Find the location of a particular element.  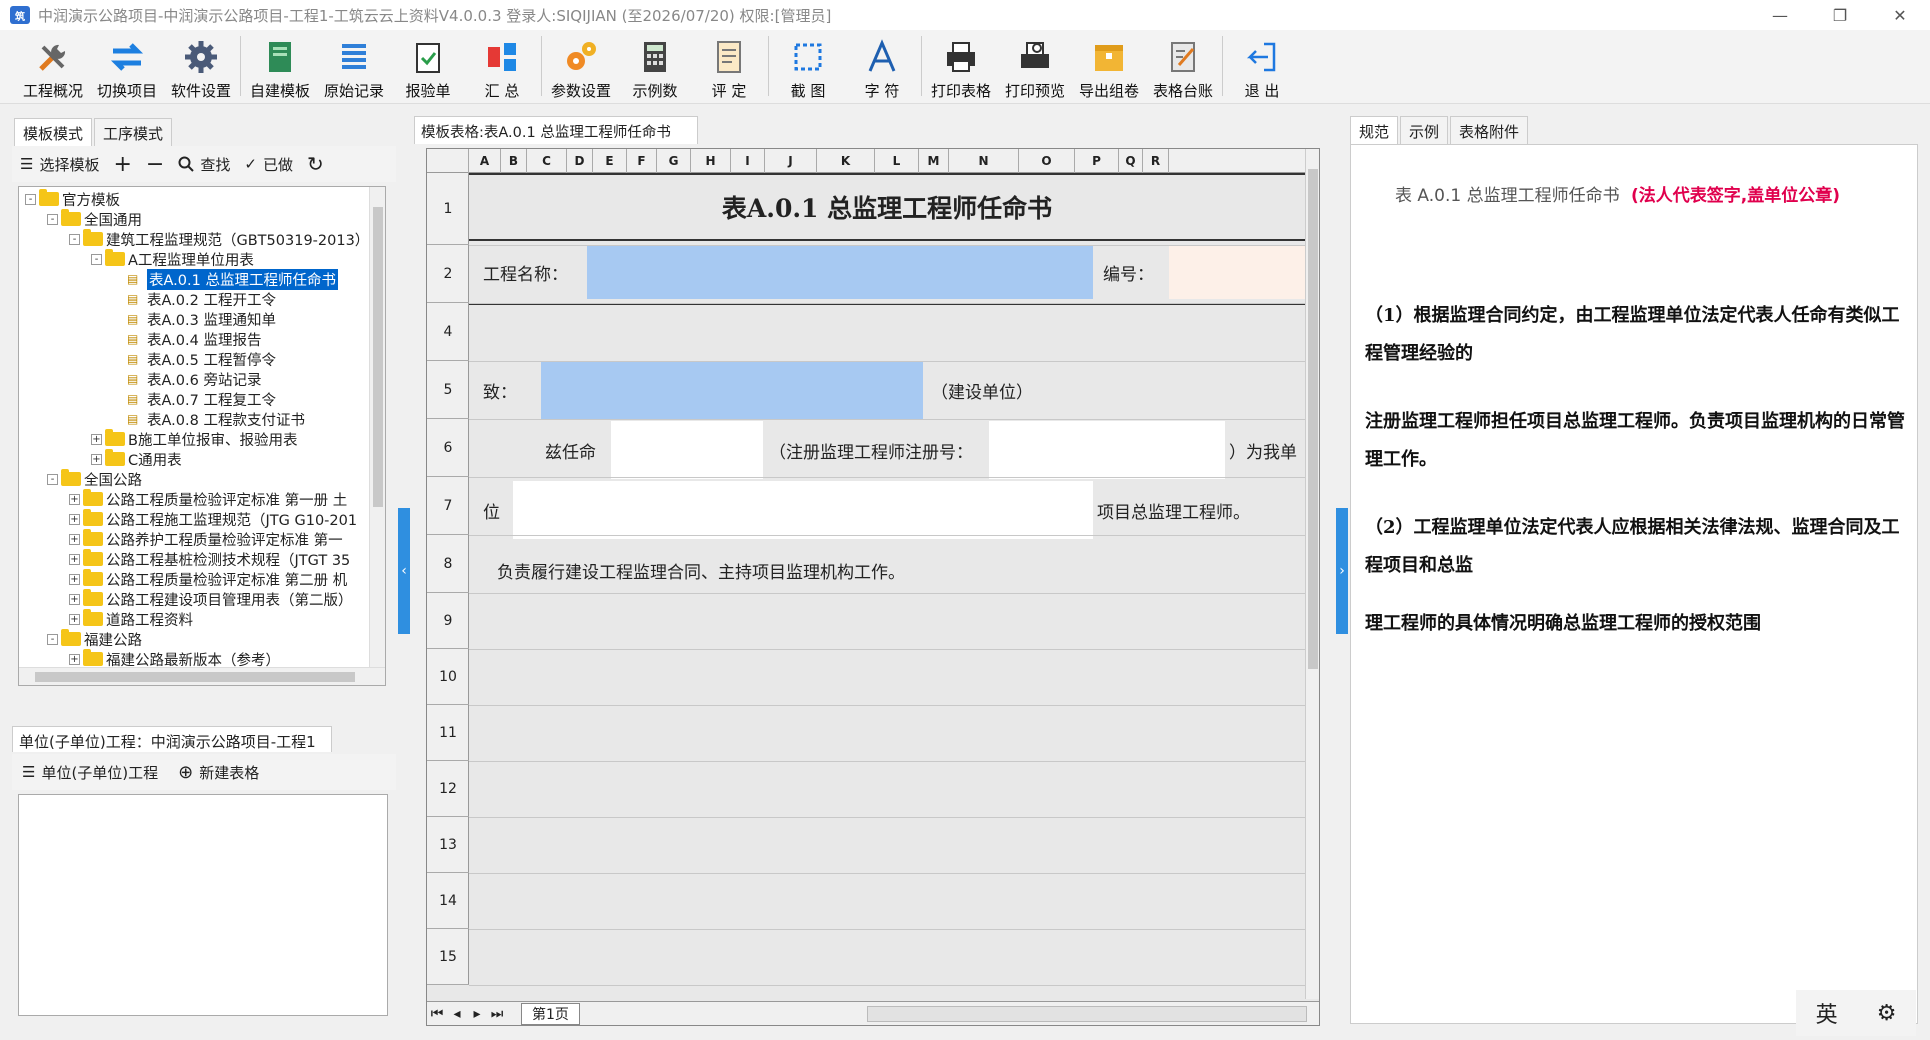

tree-item: ▤ 表A.0.1 总监理工程师任命书 is located at coordinates (205, 279).